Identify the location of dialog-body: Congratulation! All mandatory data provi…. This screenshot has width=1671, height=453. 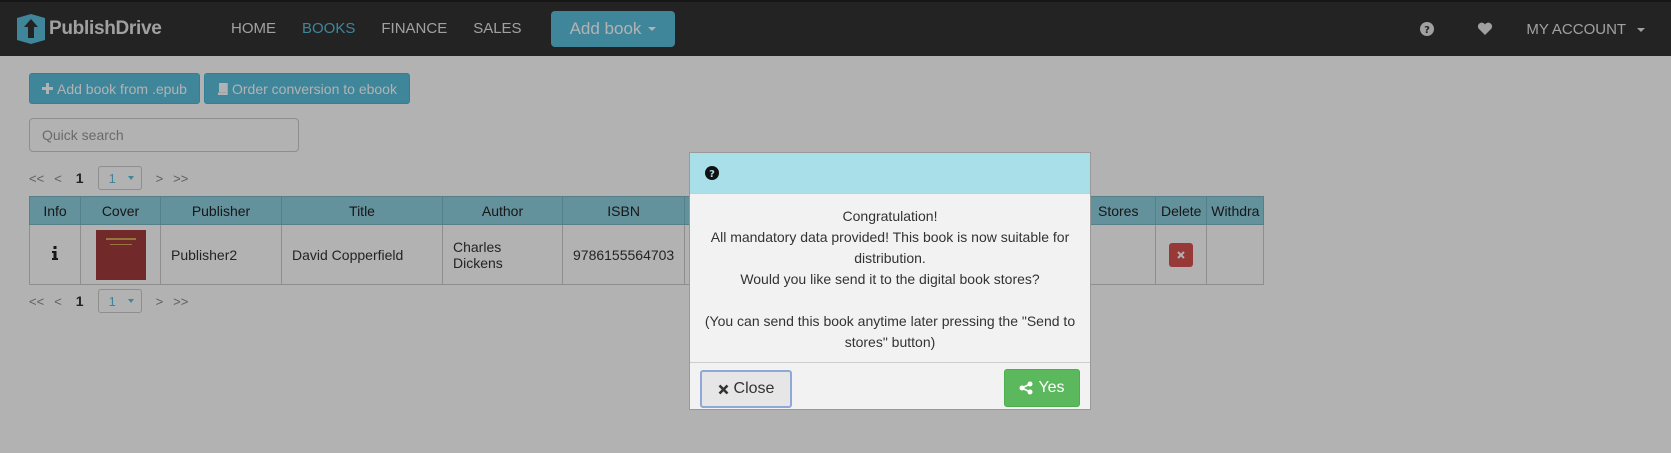
(890, 278).